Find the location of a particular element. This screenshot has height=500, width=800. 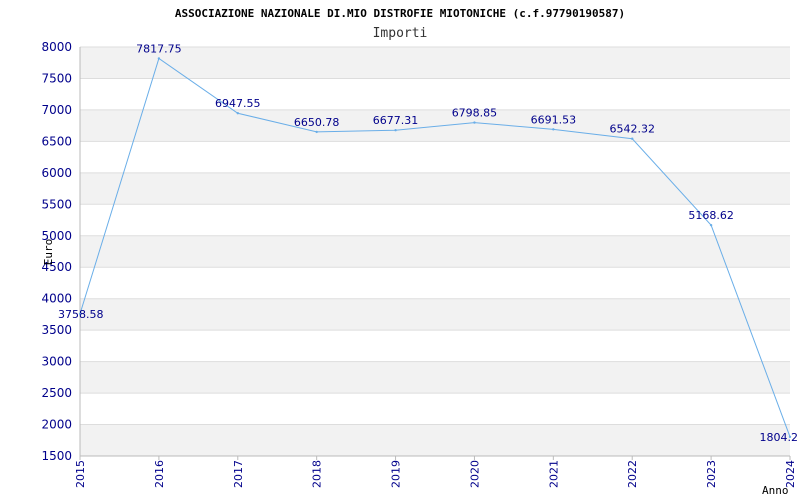

x-axis-ticks: 2015 2016 2017 2018 2019 2020 2021 2022 2023 2024 is located at coordinates (435, 474).